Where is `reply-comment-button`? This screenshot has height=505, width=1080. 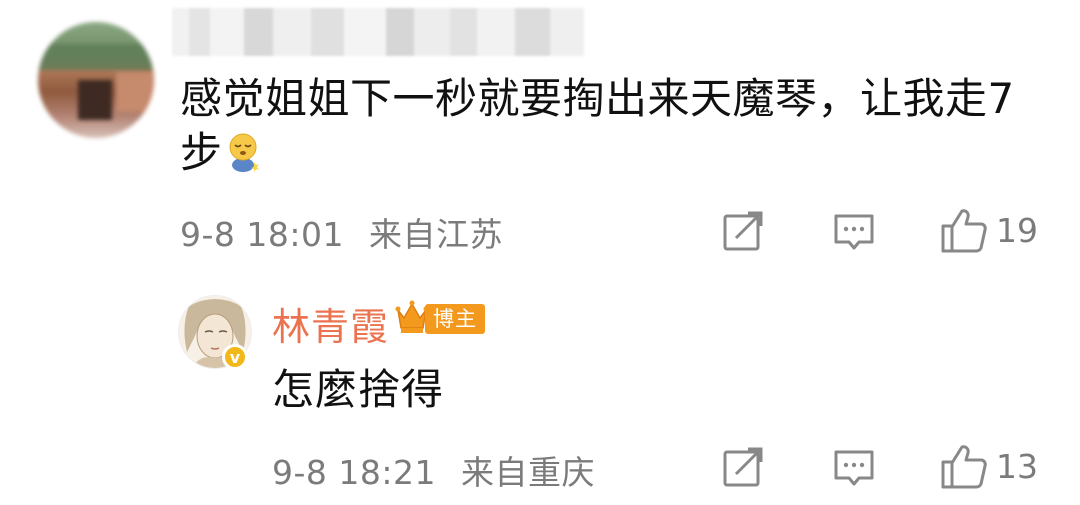 reply-comment-button is located at coordinates (854, 467).